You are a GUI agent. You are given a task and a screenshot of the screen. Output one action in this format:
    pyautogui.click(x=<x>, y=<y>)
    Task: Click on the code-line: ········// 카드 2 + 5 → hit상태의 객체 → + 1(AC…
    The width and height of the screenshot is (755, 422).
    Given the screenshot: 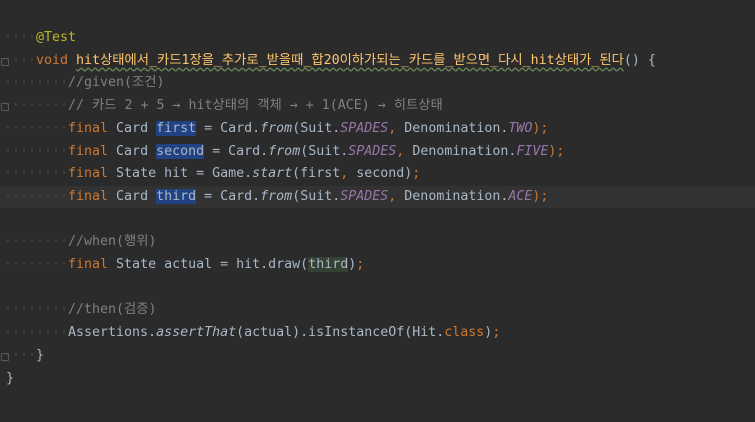 What is the action you would take?
    pyautogui.click(x=377, y=106)
    